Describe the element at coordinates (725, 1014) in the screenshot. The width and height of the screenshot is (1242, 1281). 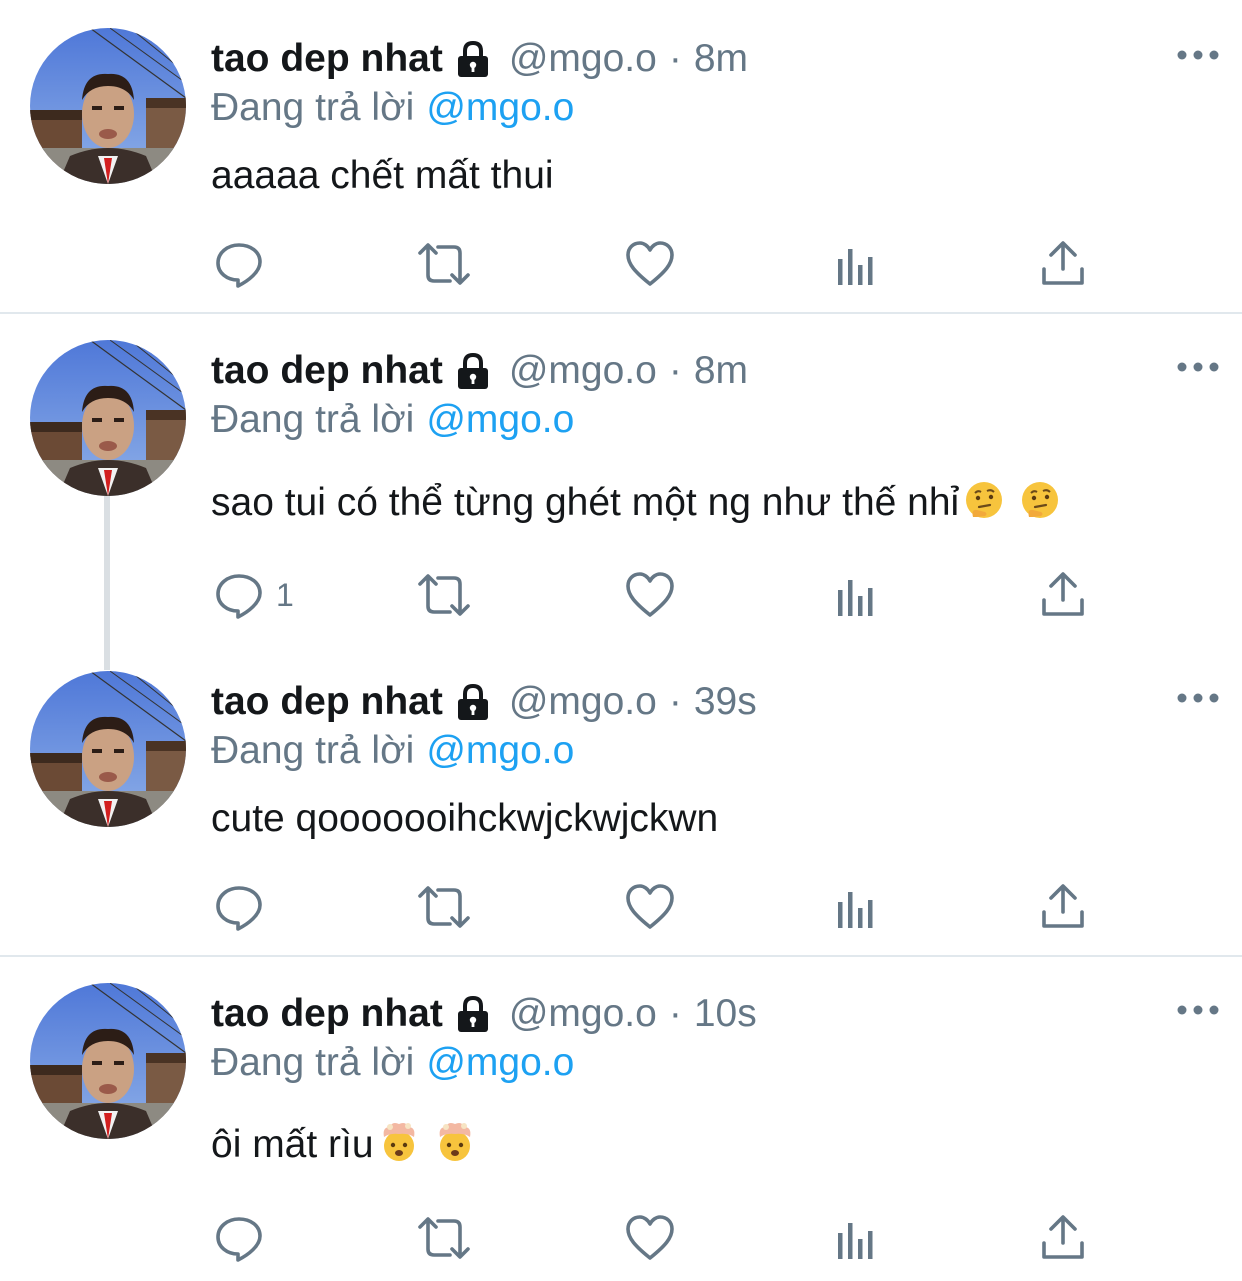
I see `timestamp: 10s` at that location.